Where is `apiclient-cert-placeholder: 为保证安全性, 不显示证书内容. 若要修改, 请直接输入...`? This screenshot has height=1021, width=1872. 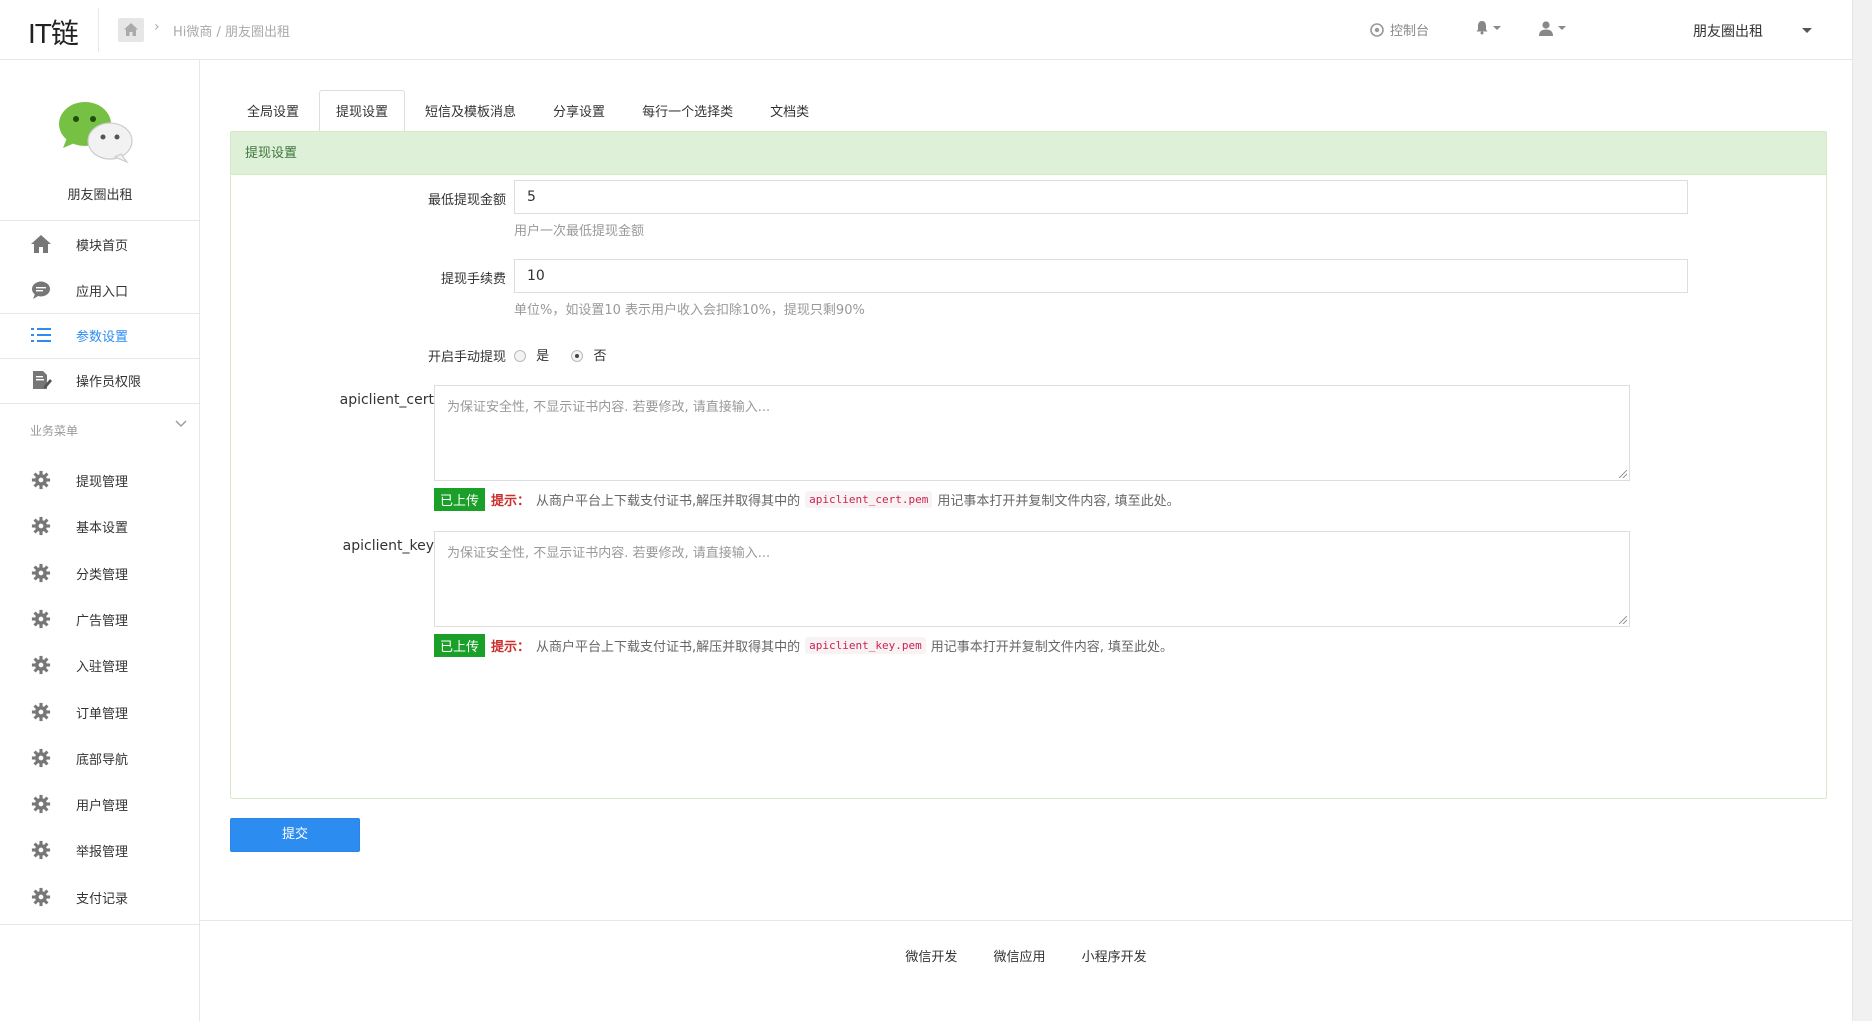
apiclient-cert-placeholder: 为保证安全性, 不显示证书内容. 若要修改, 请直接输入... is located at coordinates (609, 407).